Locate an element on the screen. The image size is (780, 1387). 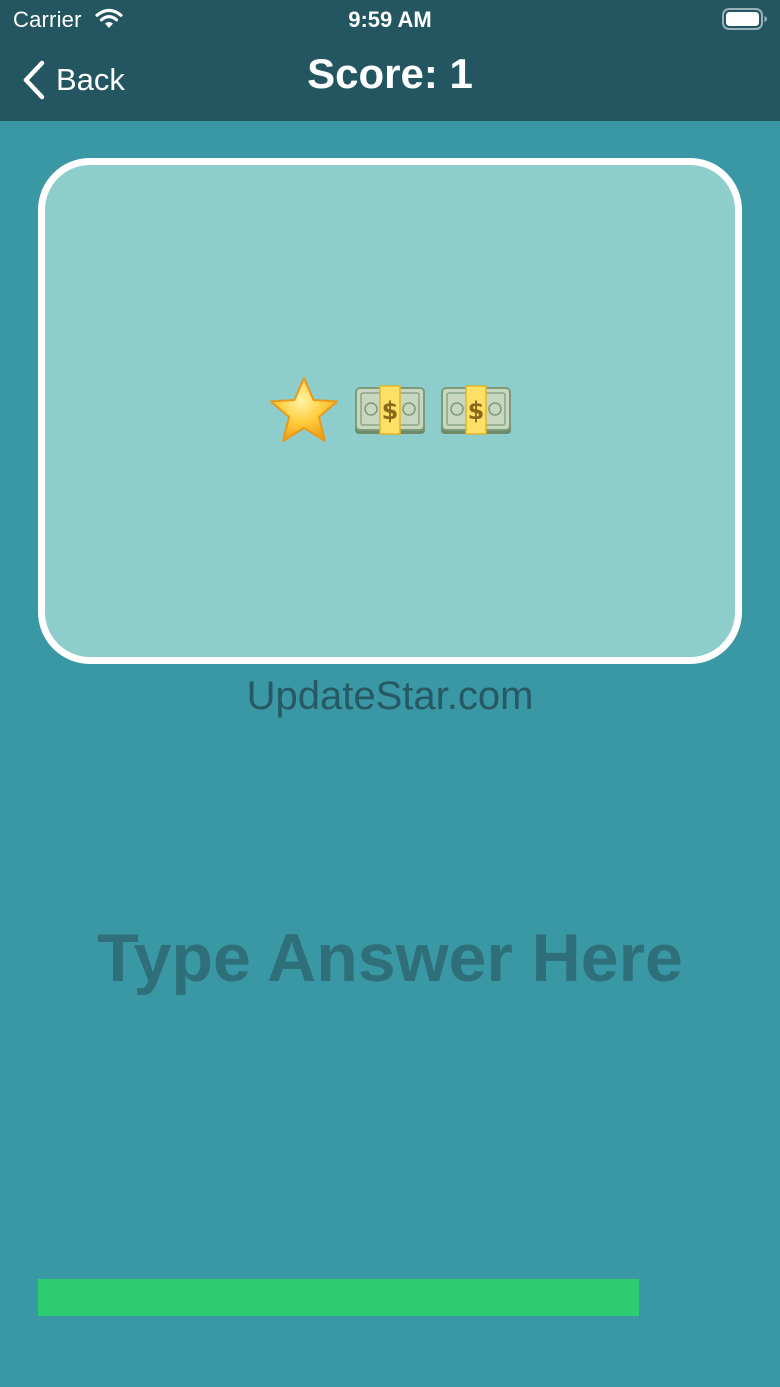
timer-progress-bar is located at coordinates (390, 1297).